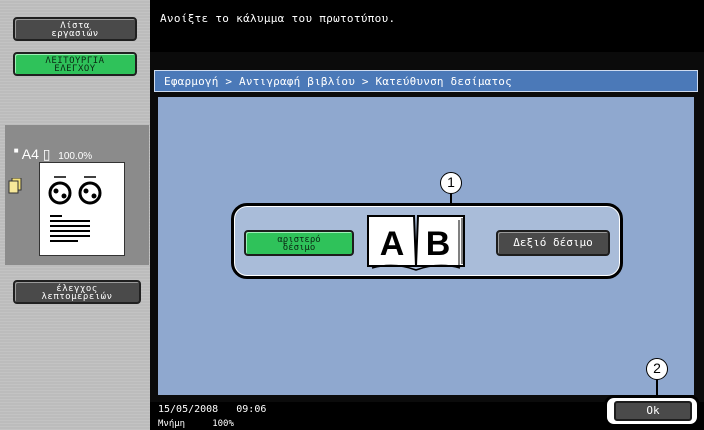 The height and width of the screenshot is (430, 704). Describe the element at coordinates (172, 424) in the screenshot. I see `memory-label: Μνήμη` at that location.